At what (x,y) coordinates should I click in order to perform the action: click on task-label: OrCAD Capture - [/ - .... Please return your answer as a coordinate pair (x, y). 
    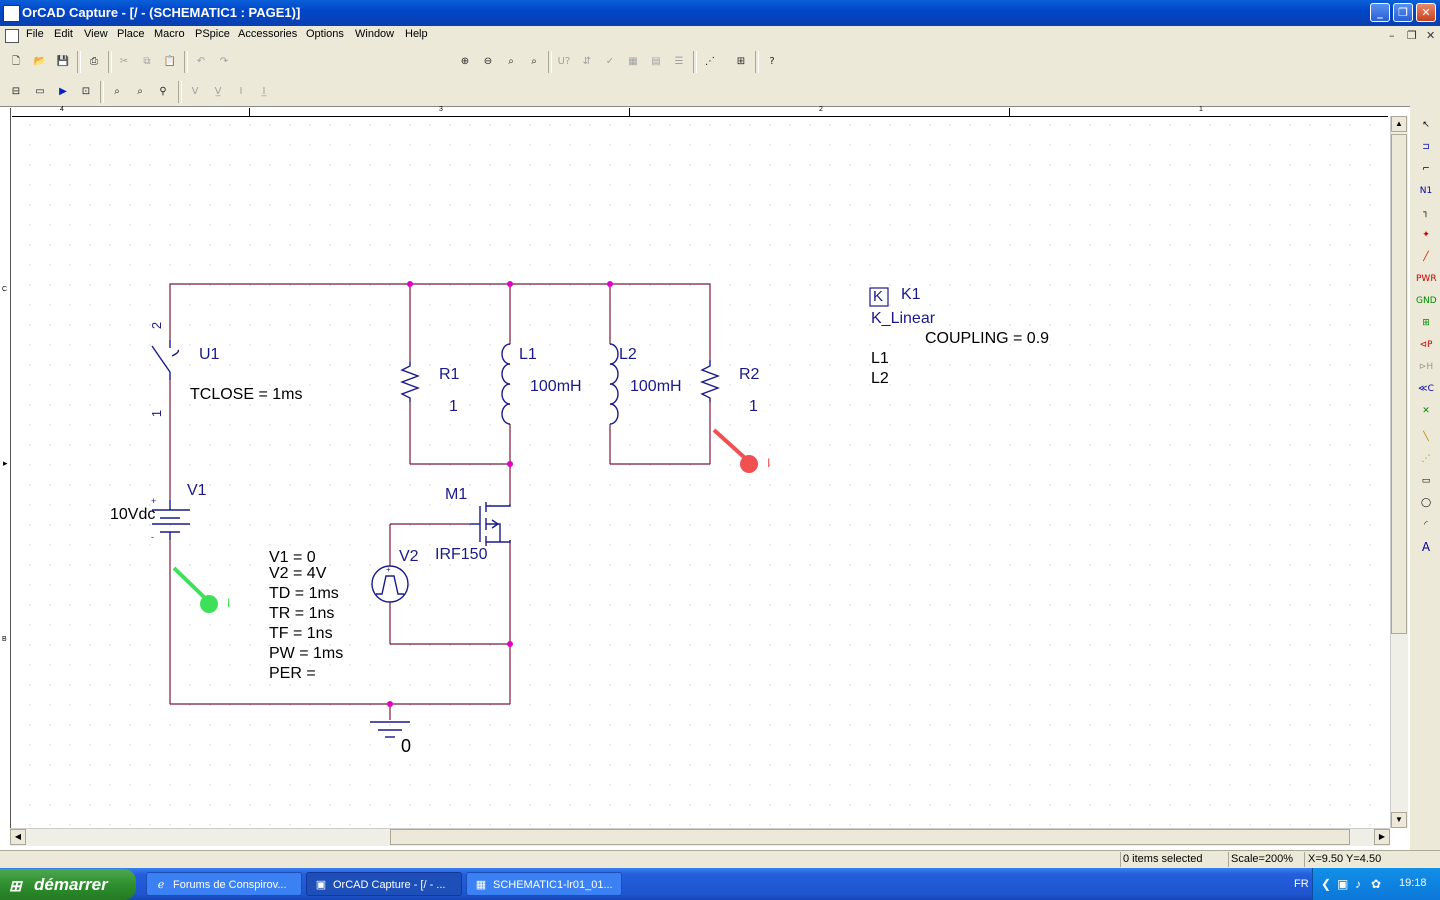
    Looking at the image, I should click on (389, 885).